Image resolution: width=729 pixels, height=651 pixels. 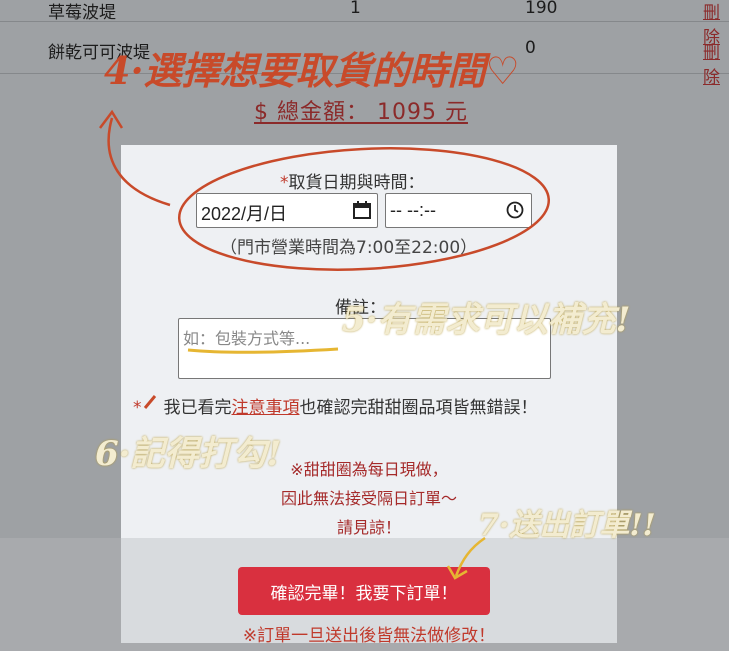 I want to click on item-price: 190, so click(x=541, y=9).